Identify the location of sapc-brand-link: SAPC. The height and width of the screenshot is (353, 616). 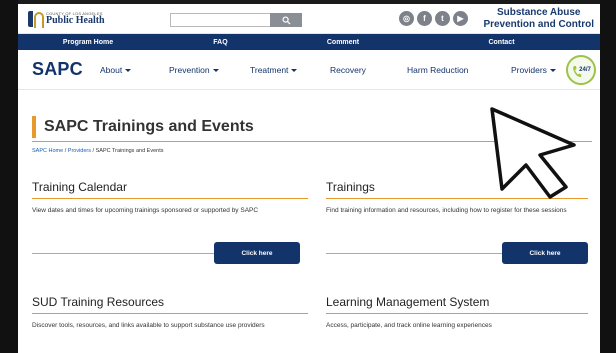
(57, 69).